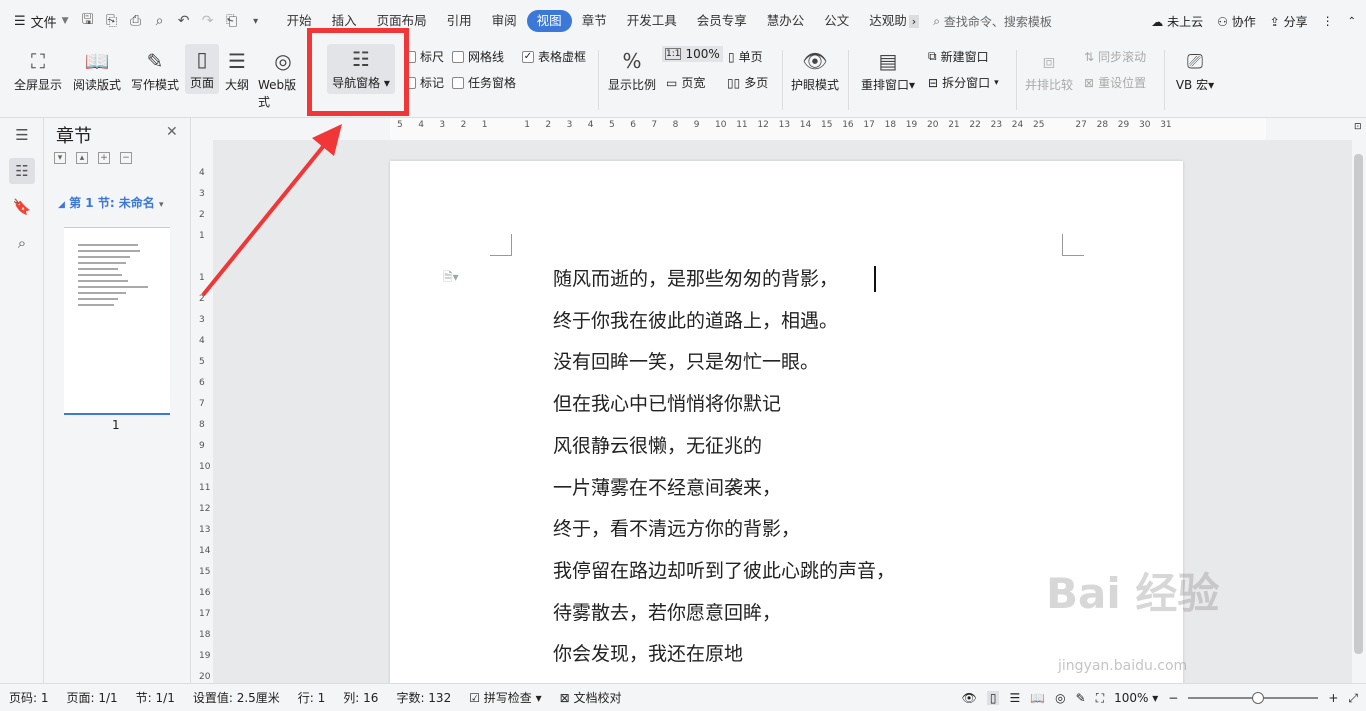 This screenshot has width=1366, height=711. Describe the element at coordinates (160, 21) in the screenshot. I see `print-preview-icon: ⌕` at that location.